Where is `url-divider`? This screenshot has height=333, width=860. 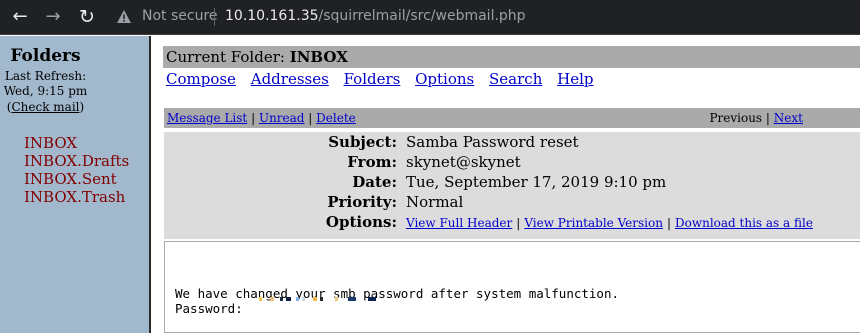 url-divider is located at coordinates (214, 17).